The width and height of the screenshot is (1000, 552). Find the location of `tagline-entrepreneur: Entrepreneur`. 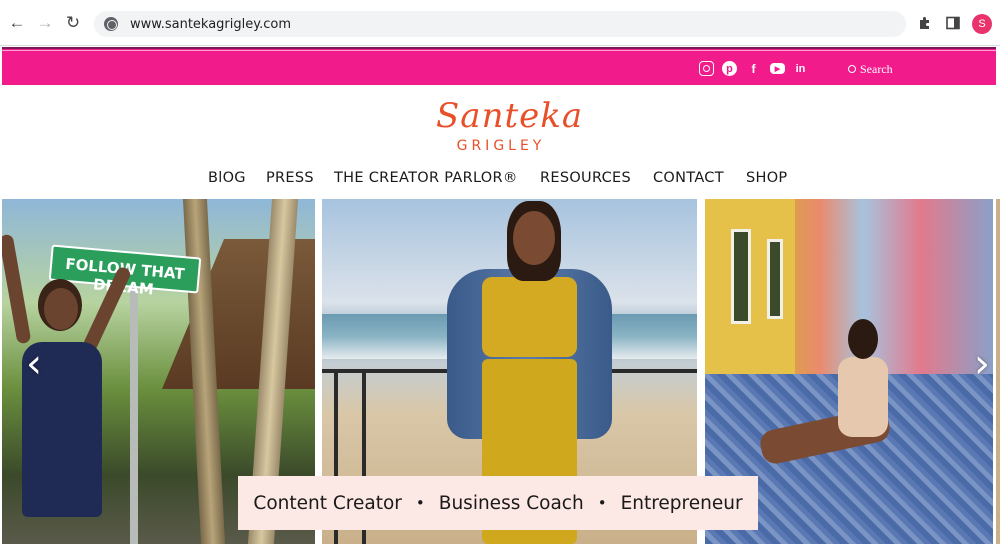

tagline-entrepreneur: Entrepreneur is located at coordinates (681, 503).